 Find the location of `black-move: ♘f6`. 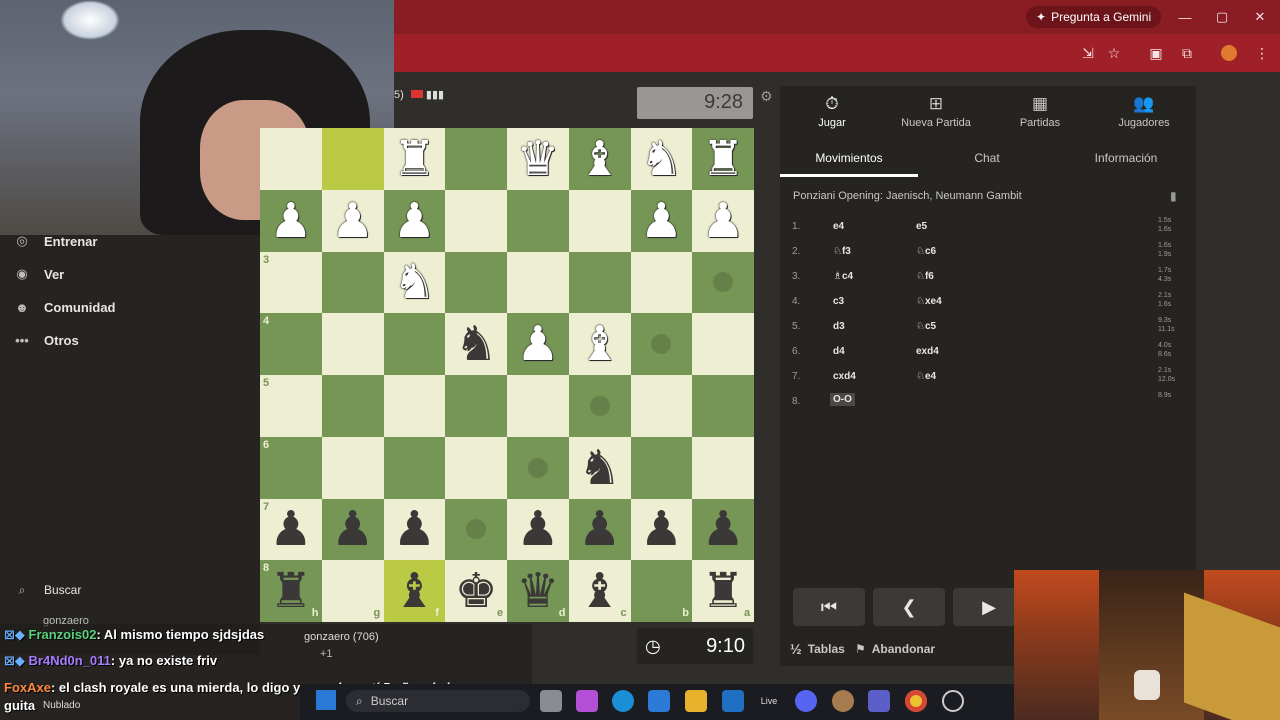

black-move: ♘f6 is located at coordinates (925, 276).